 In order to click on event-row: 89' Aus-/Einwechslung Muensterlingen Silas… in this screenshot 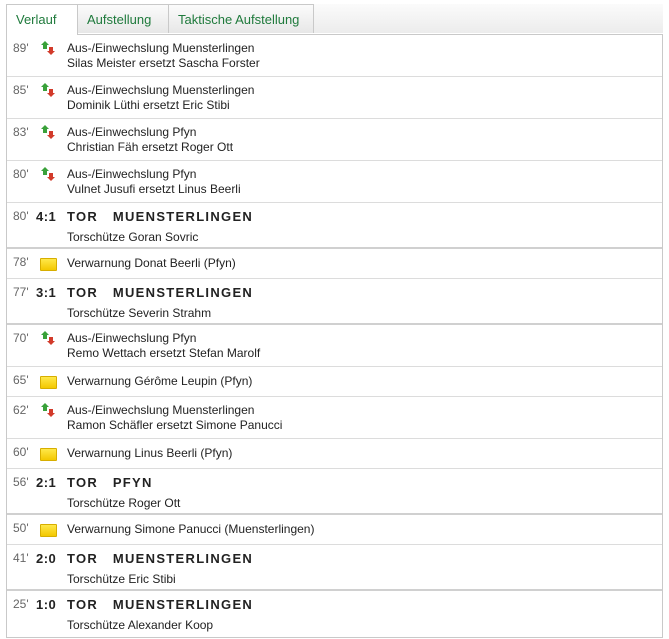, I will do `click(334, 56)`.